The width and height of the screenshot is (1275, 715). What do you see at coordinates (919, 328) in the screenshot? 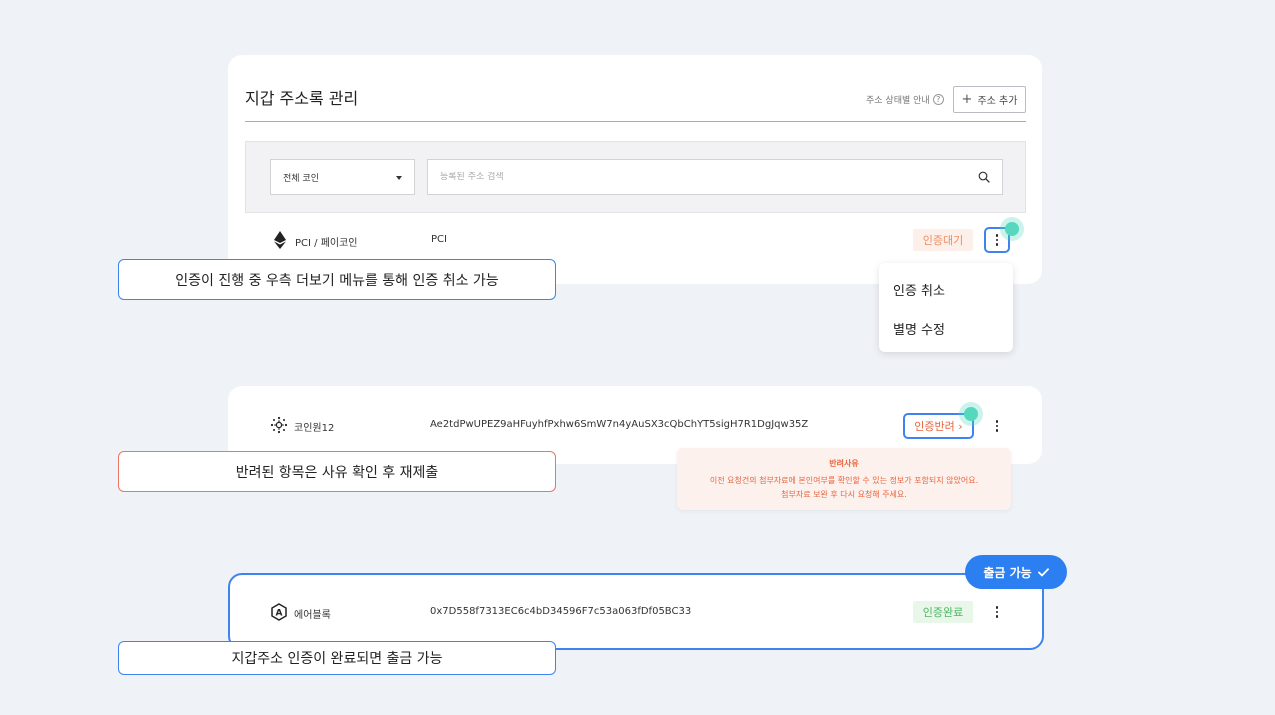
I see `menu-item-edit-nickname: 별명 수정` at bounding box center [919, 328].